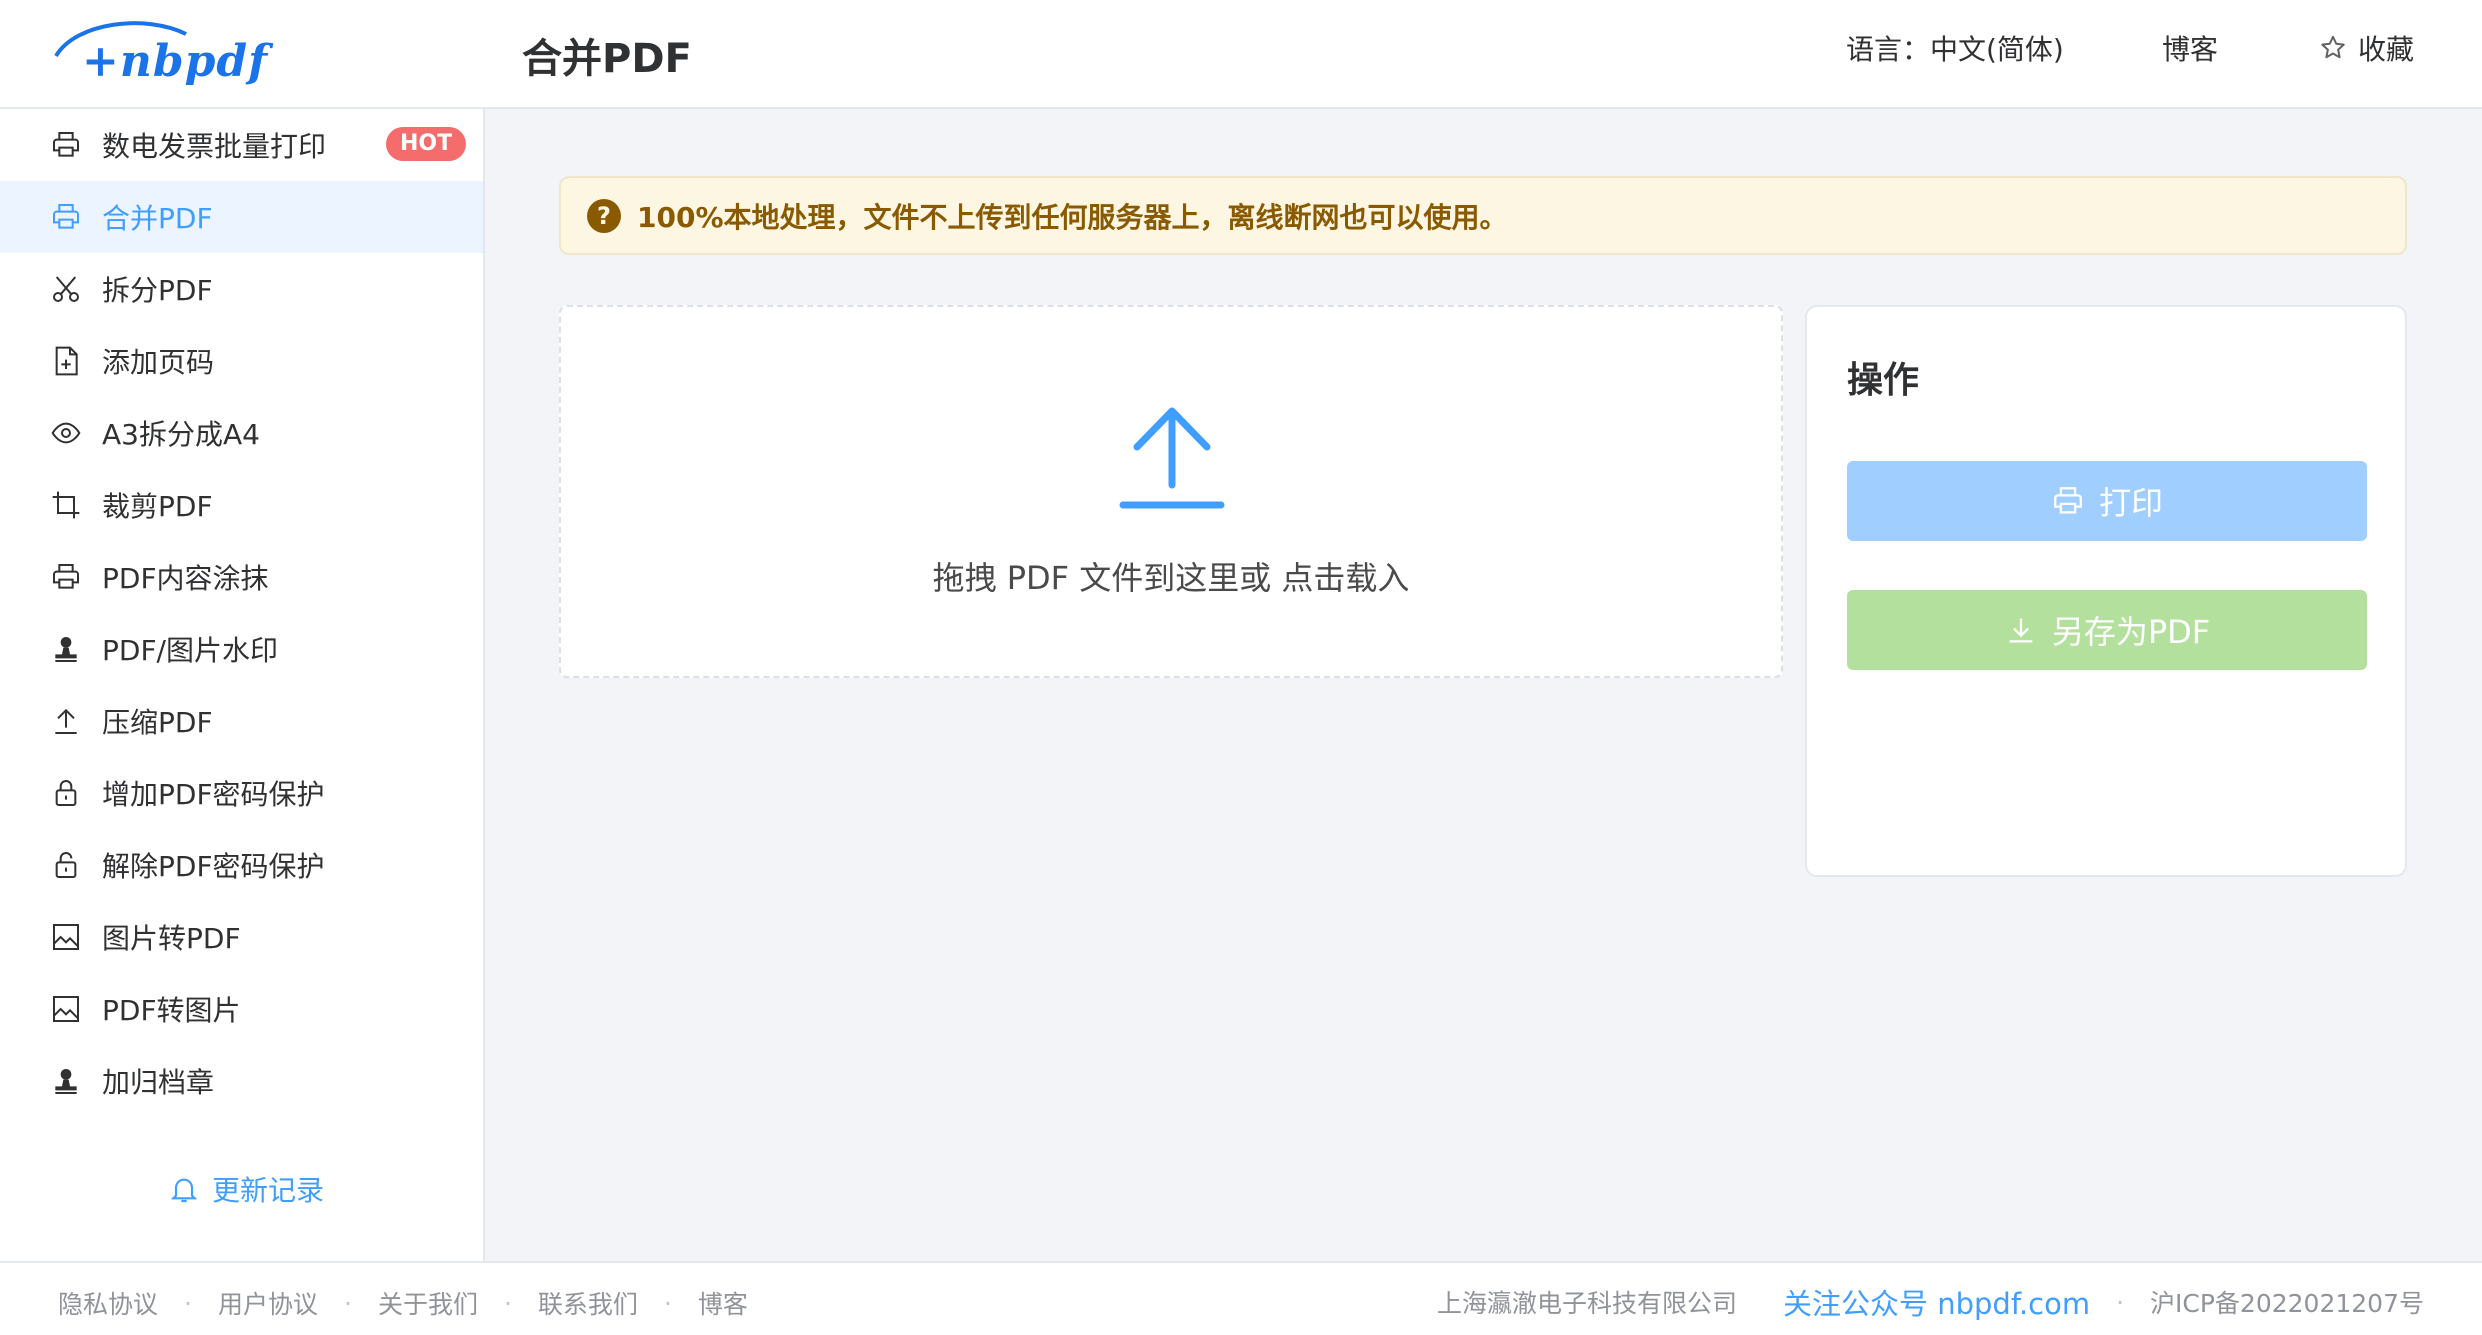 This screenshot has width=2482, height=1335. Describe the element at coordinates (66, 721) in the screenshot. I see `upload-icon` at that location.